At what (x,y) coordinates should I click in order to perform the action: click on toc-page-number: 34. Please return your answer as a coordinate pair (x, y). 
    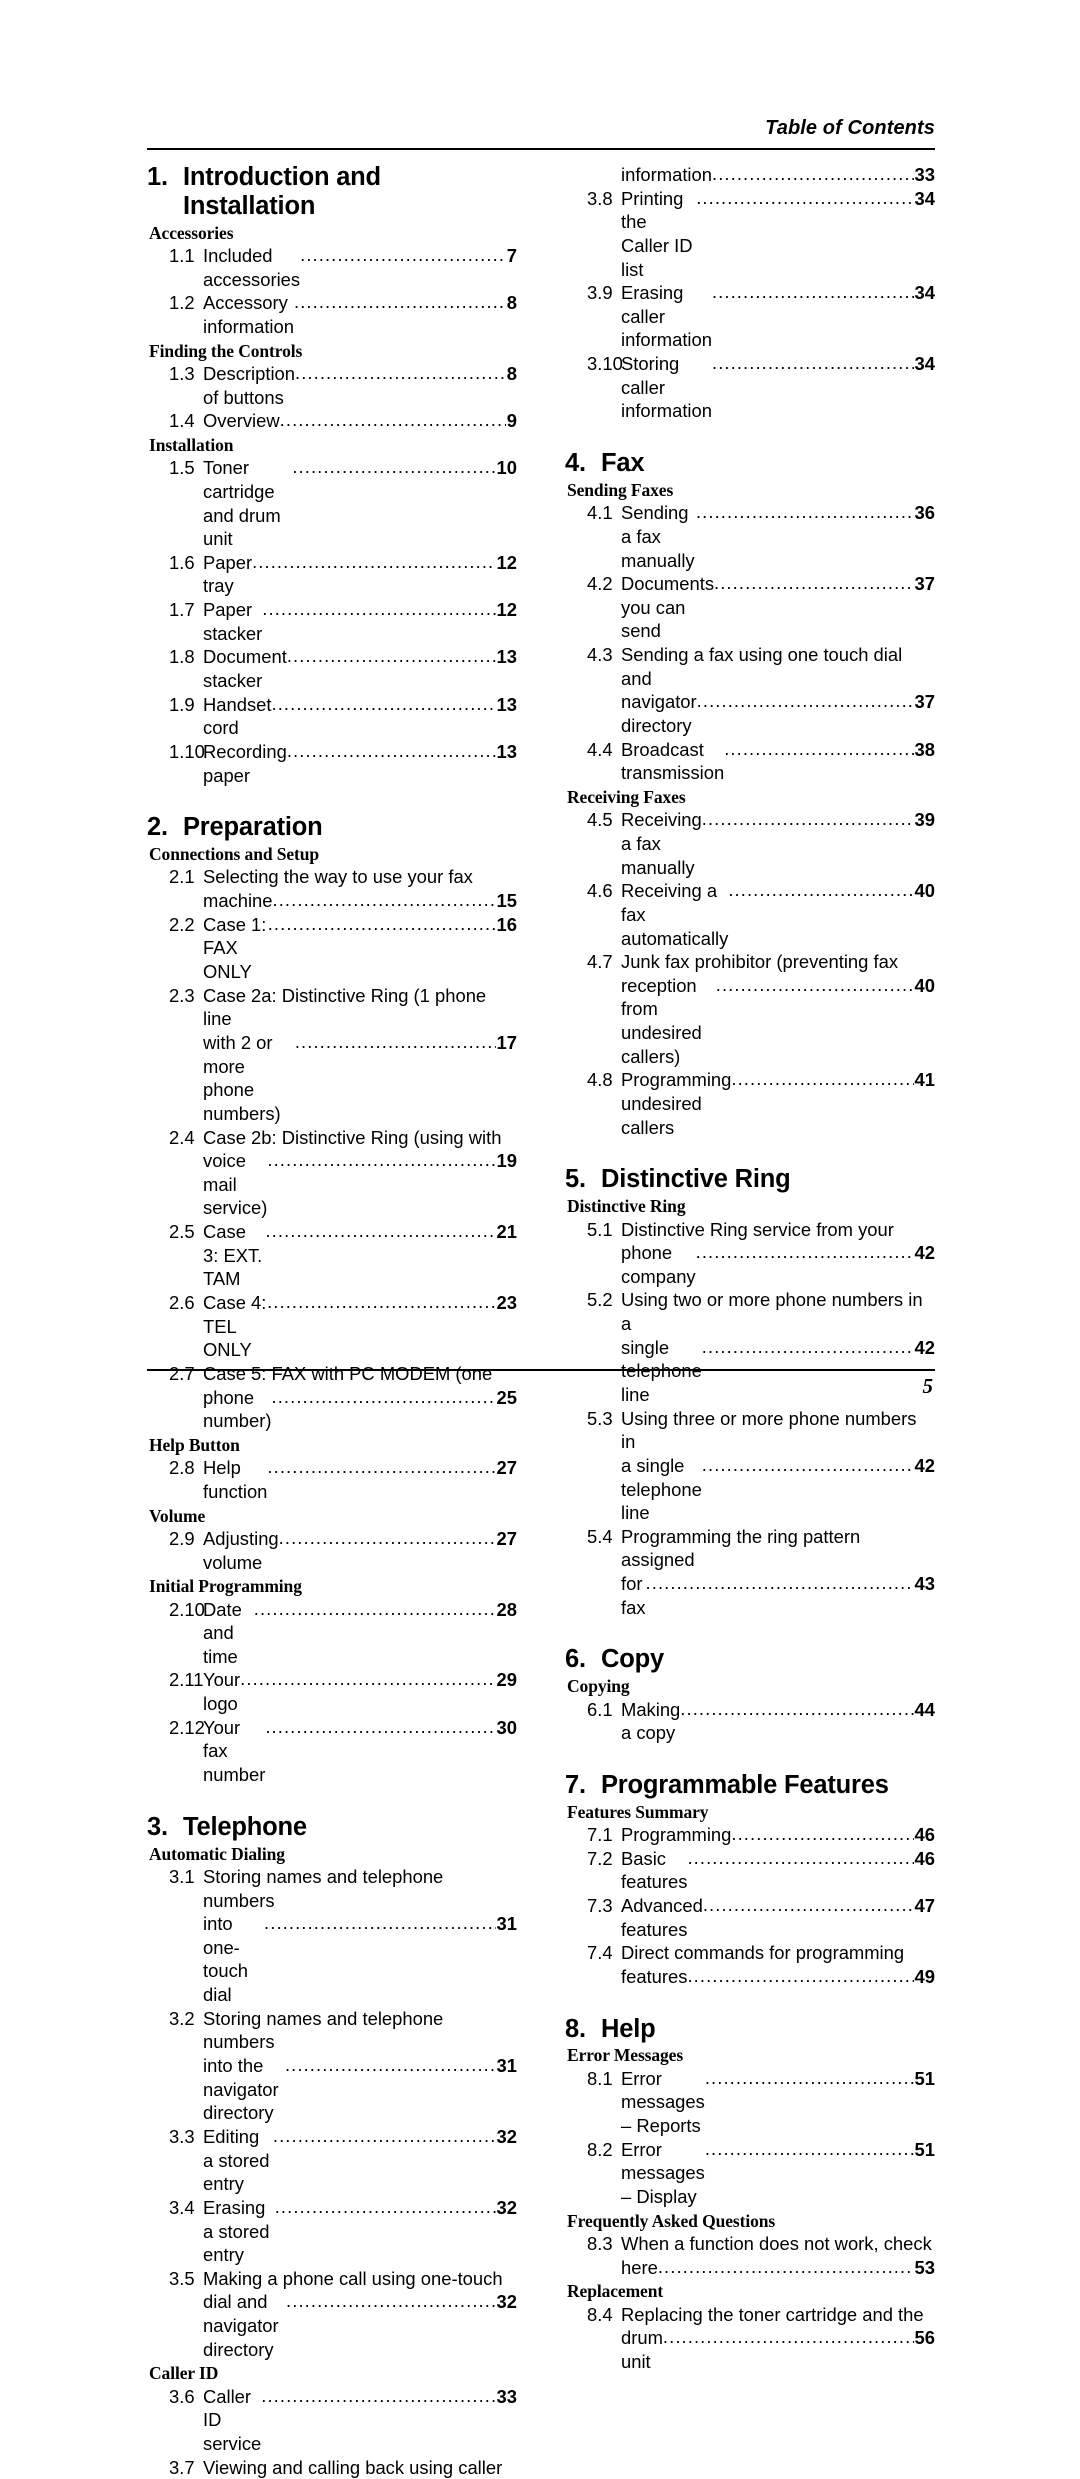
    Looking at the image, I should click on (924, 293).